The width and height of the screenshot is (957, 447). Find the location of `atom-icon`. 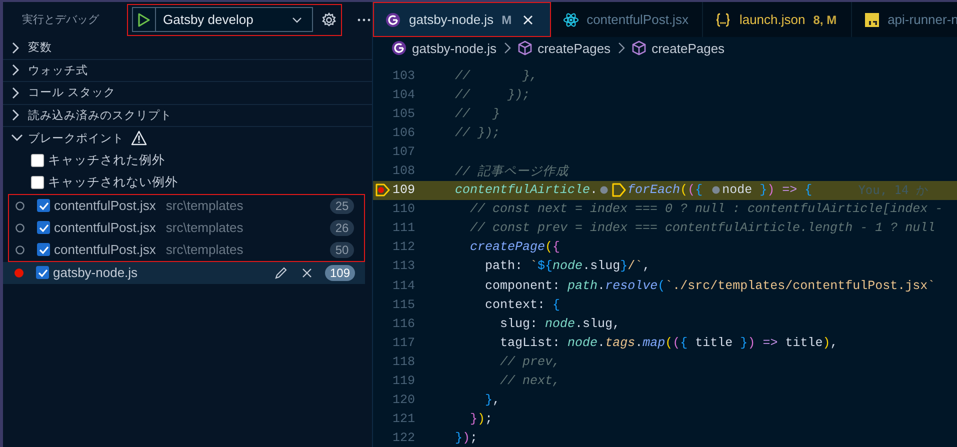

atom-icon is located at coordinates (570, 20).